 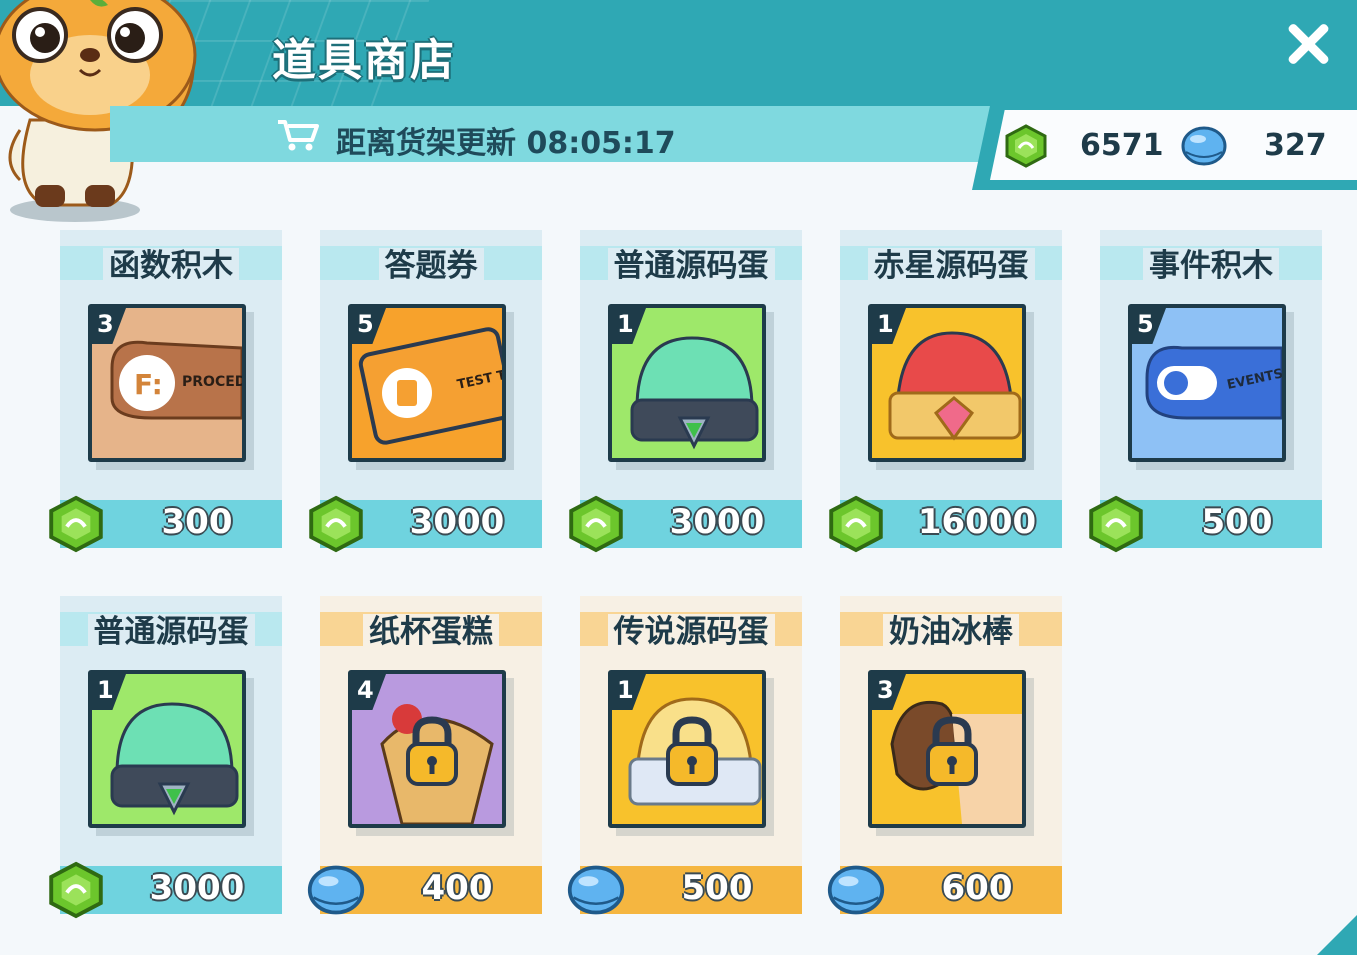 I want to click on page-title: 道具商店, so click(x=364, y=60).